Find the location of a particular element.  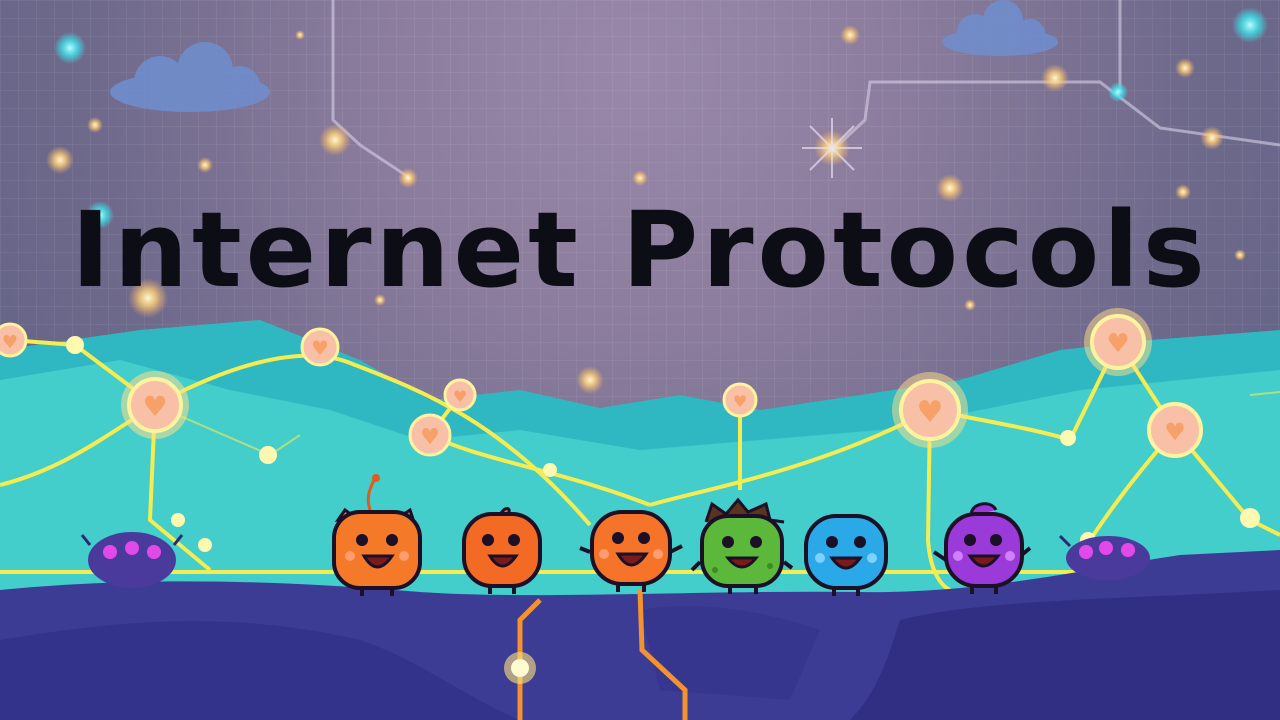

blue-character is located at coordinates (846, 555).